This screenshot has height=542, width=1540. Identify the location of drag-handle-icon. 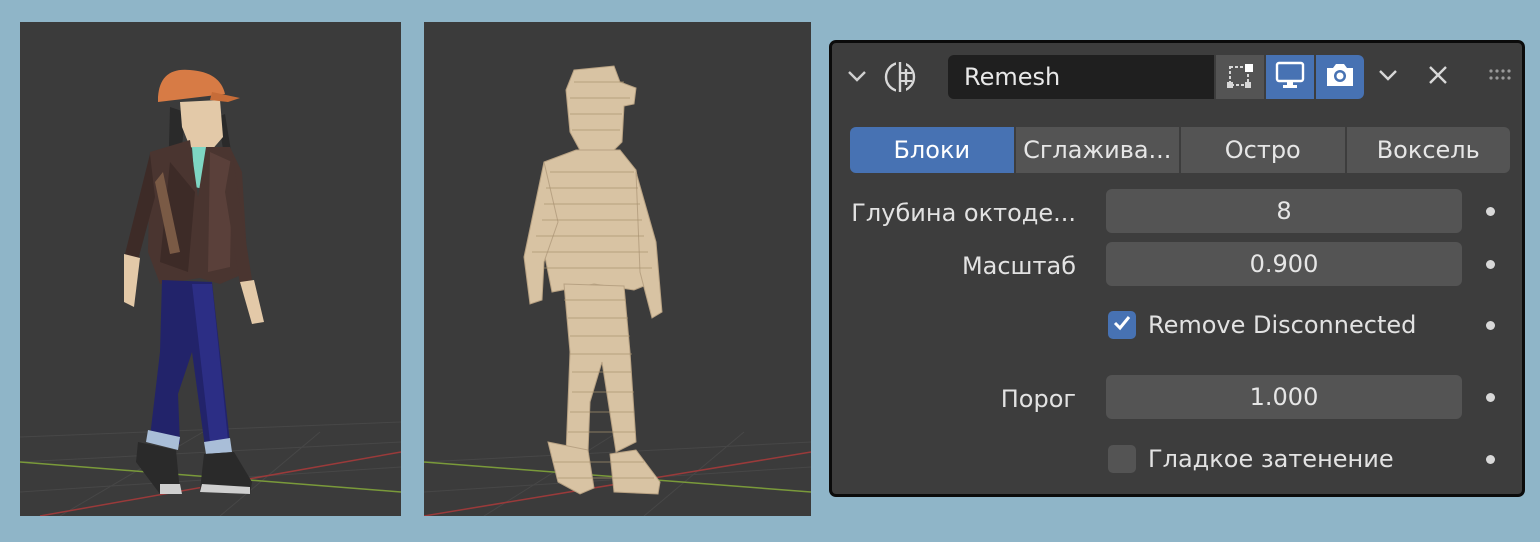
(1501, 76).